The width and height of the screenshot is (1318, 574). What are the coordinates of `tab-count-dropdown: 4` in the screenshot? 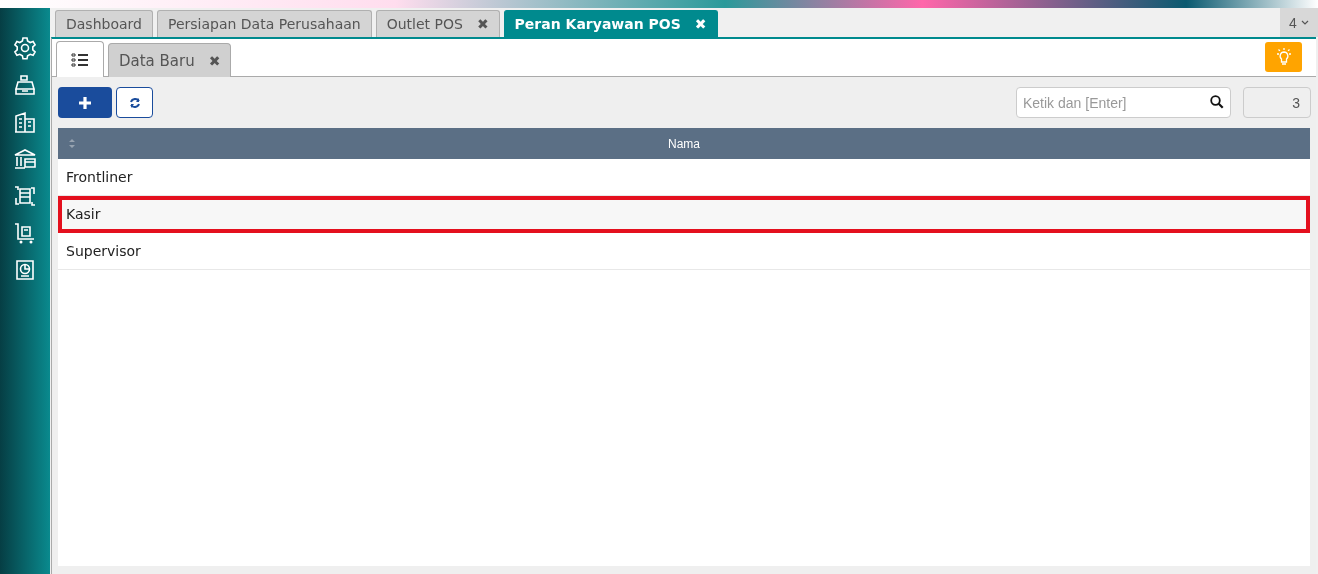 It's located at (1299, 22).